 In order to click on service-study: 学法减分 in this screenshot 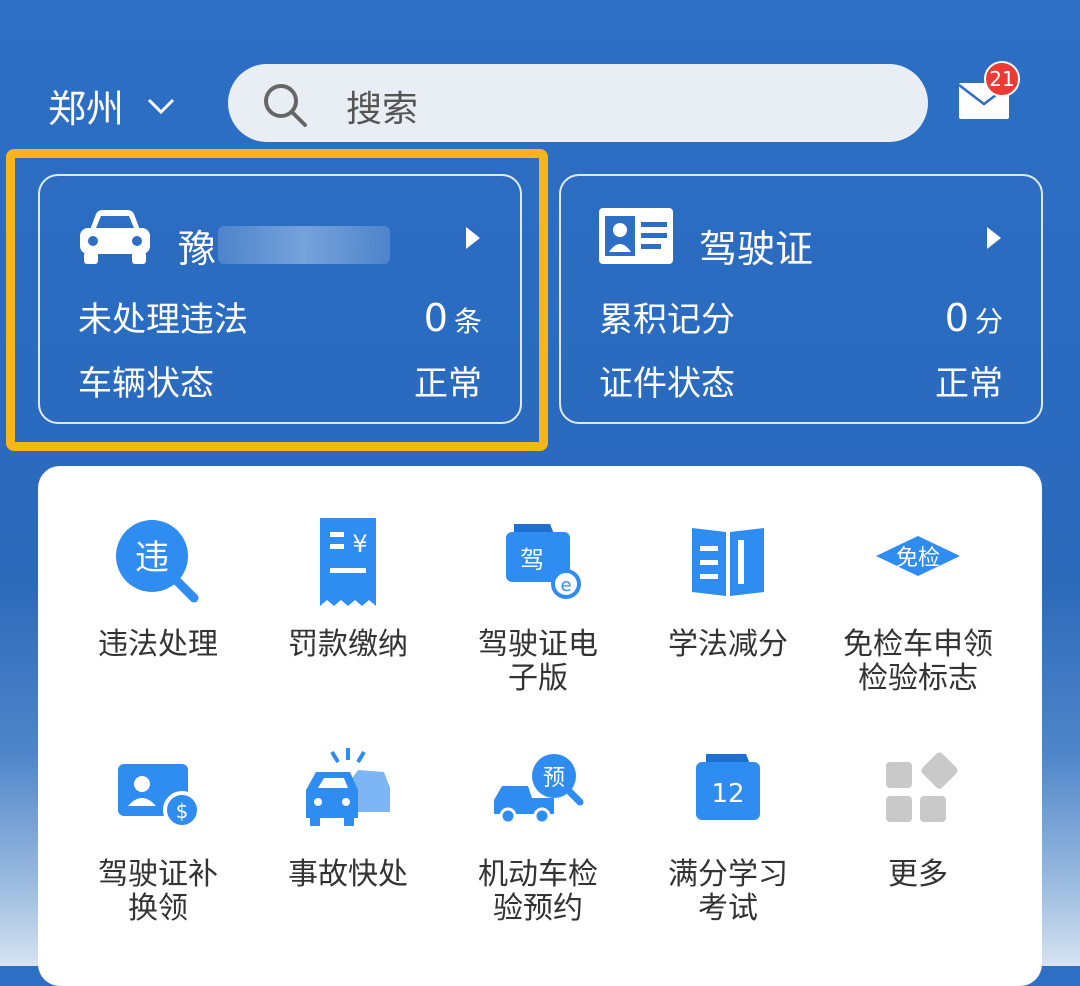, I will do `click(728, 587)`.